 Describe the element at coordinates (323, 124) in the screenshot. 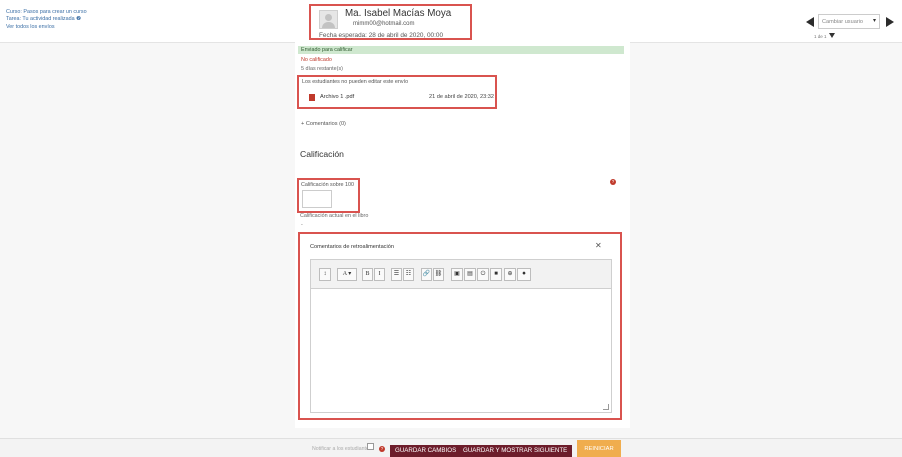

I see `comments-toggle: + Comentarios (0)` at that location.